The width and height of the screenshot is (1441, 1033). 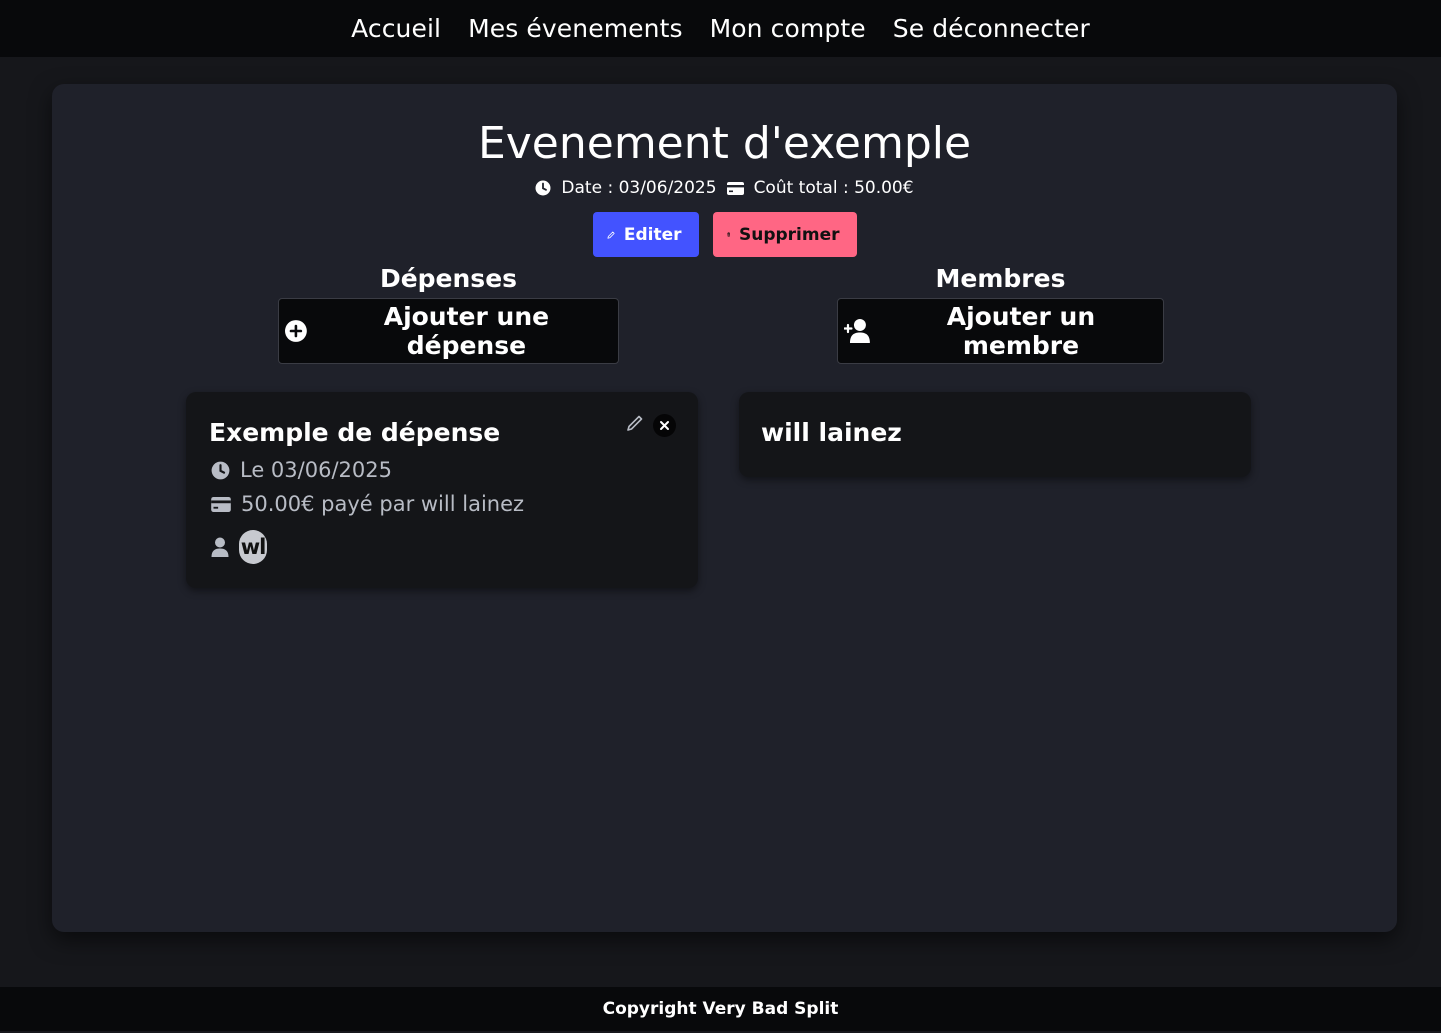 I want to click on event-meta: Date : 03/06/2025 Coût total : 50.00€, so click(x=724, y=188).